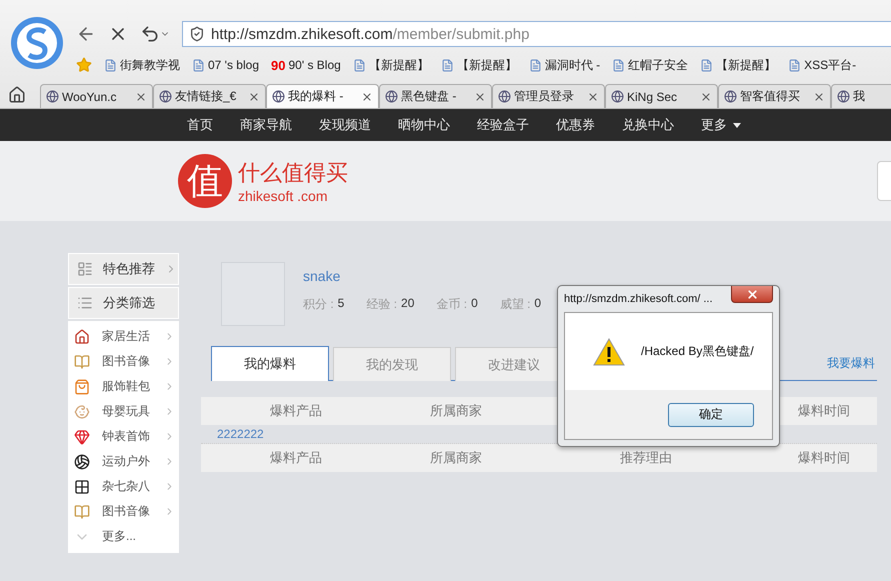  Describe the element at coordinates (737, 125) in the screenshot. I see `caret-icon` at that location.